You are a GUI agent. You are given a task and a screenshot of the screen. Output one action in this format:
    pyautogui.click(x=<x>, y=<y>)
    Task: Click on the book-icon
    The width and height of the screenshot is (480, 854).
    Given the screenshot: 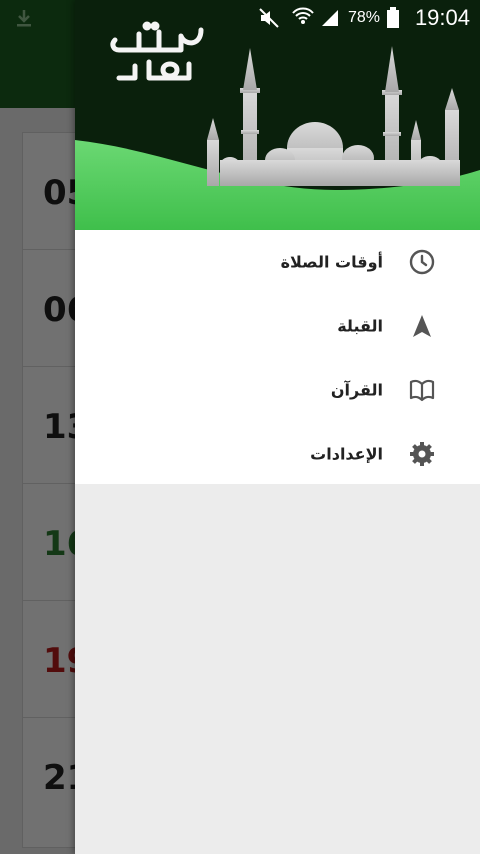 What is the action you would take?
    pyautogui.click(x=422, y=390)
    